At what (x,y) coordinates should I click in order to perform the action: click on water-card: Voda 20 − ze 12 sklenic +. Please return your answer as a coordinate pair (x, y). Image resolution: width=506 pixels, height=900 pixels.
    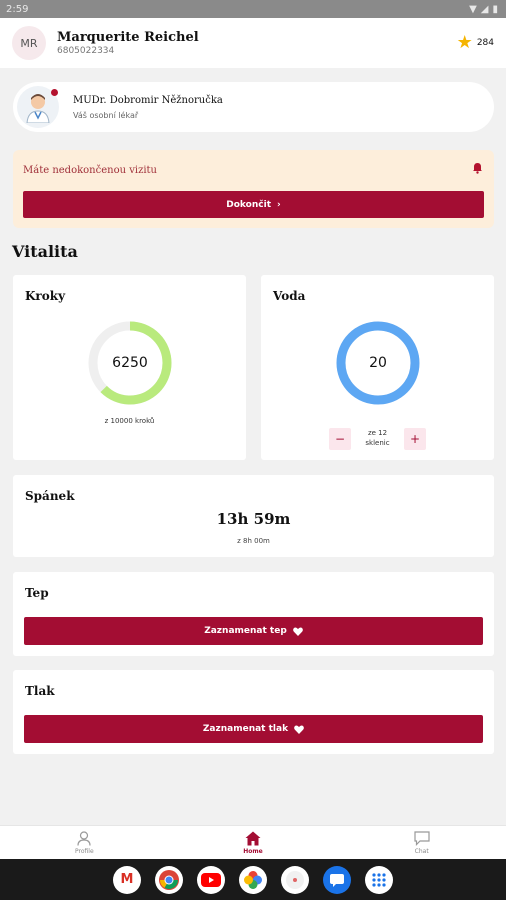
    Looking at the image, I should click on (377, 367).